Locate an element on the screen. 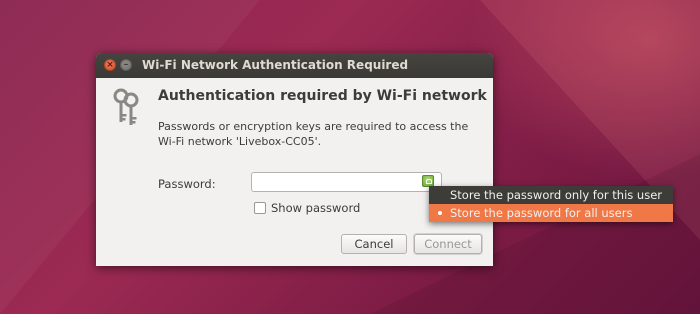  radio-selected-icon is located at coordinates (440, 213).